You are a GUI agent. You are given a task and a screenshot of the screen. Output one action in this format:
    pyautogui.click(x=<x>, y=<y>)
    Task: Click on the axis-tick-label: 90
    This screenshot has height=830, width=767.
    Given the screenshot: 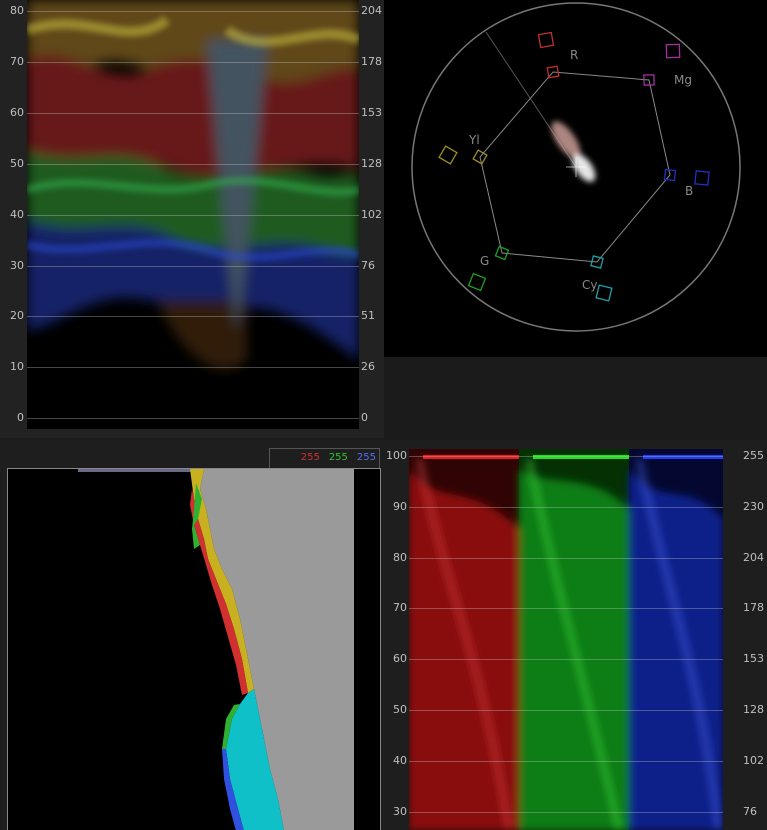 What is the action you would take?
    pyautogui.click(x=400, y=506)
    